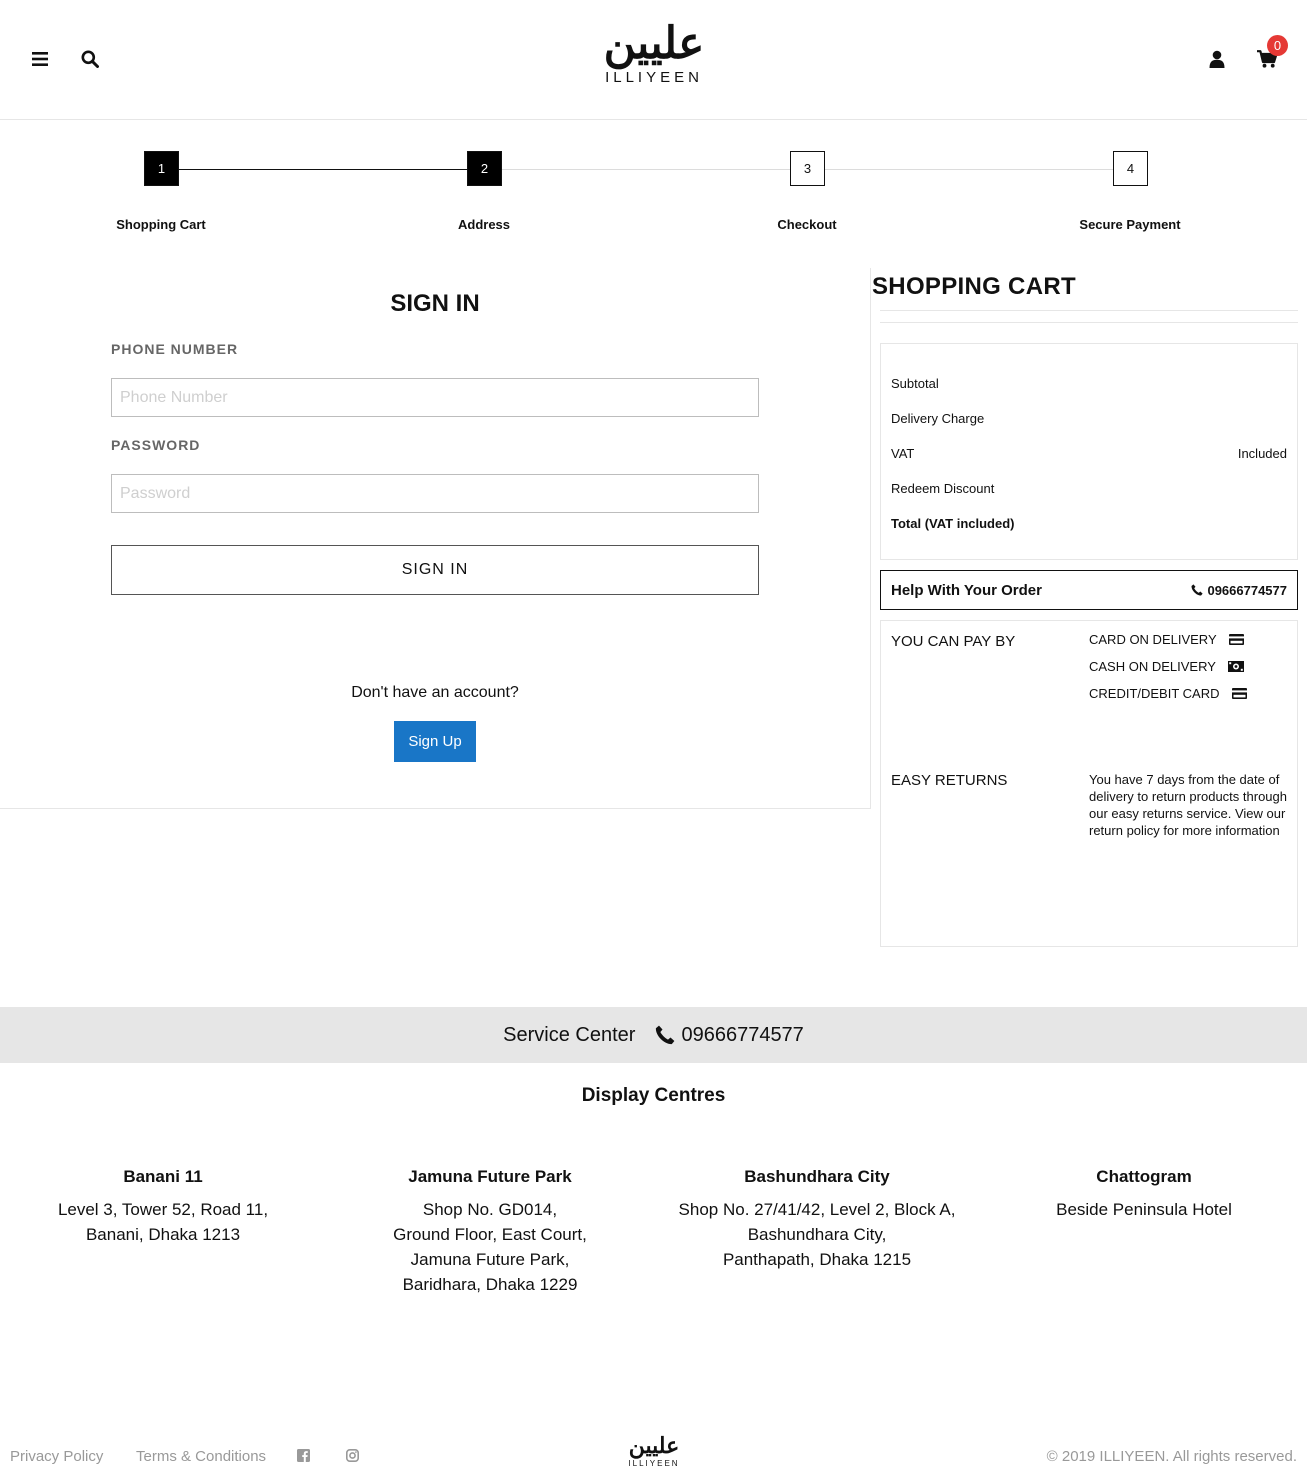 Image resolution: width=1307 pixels, height=1484 pixels. Describe the element at coordinates (490, 1176) in the screenshot. I see `centre-name: Jamuna Future Park` at that location.